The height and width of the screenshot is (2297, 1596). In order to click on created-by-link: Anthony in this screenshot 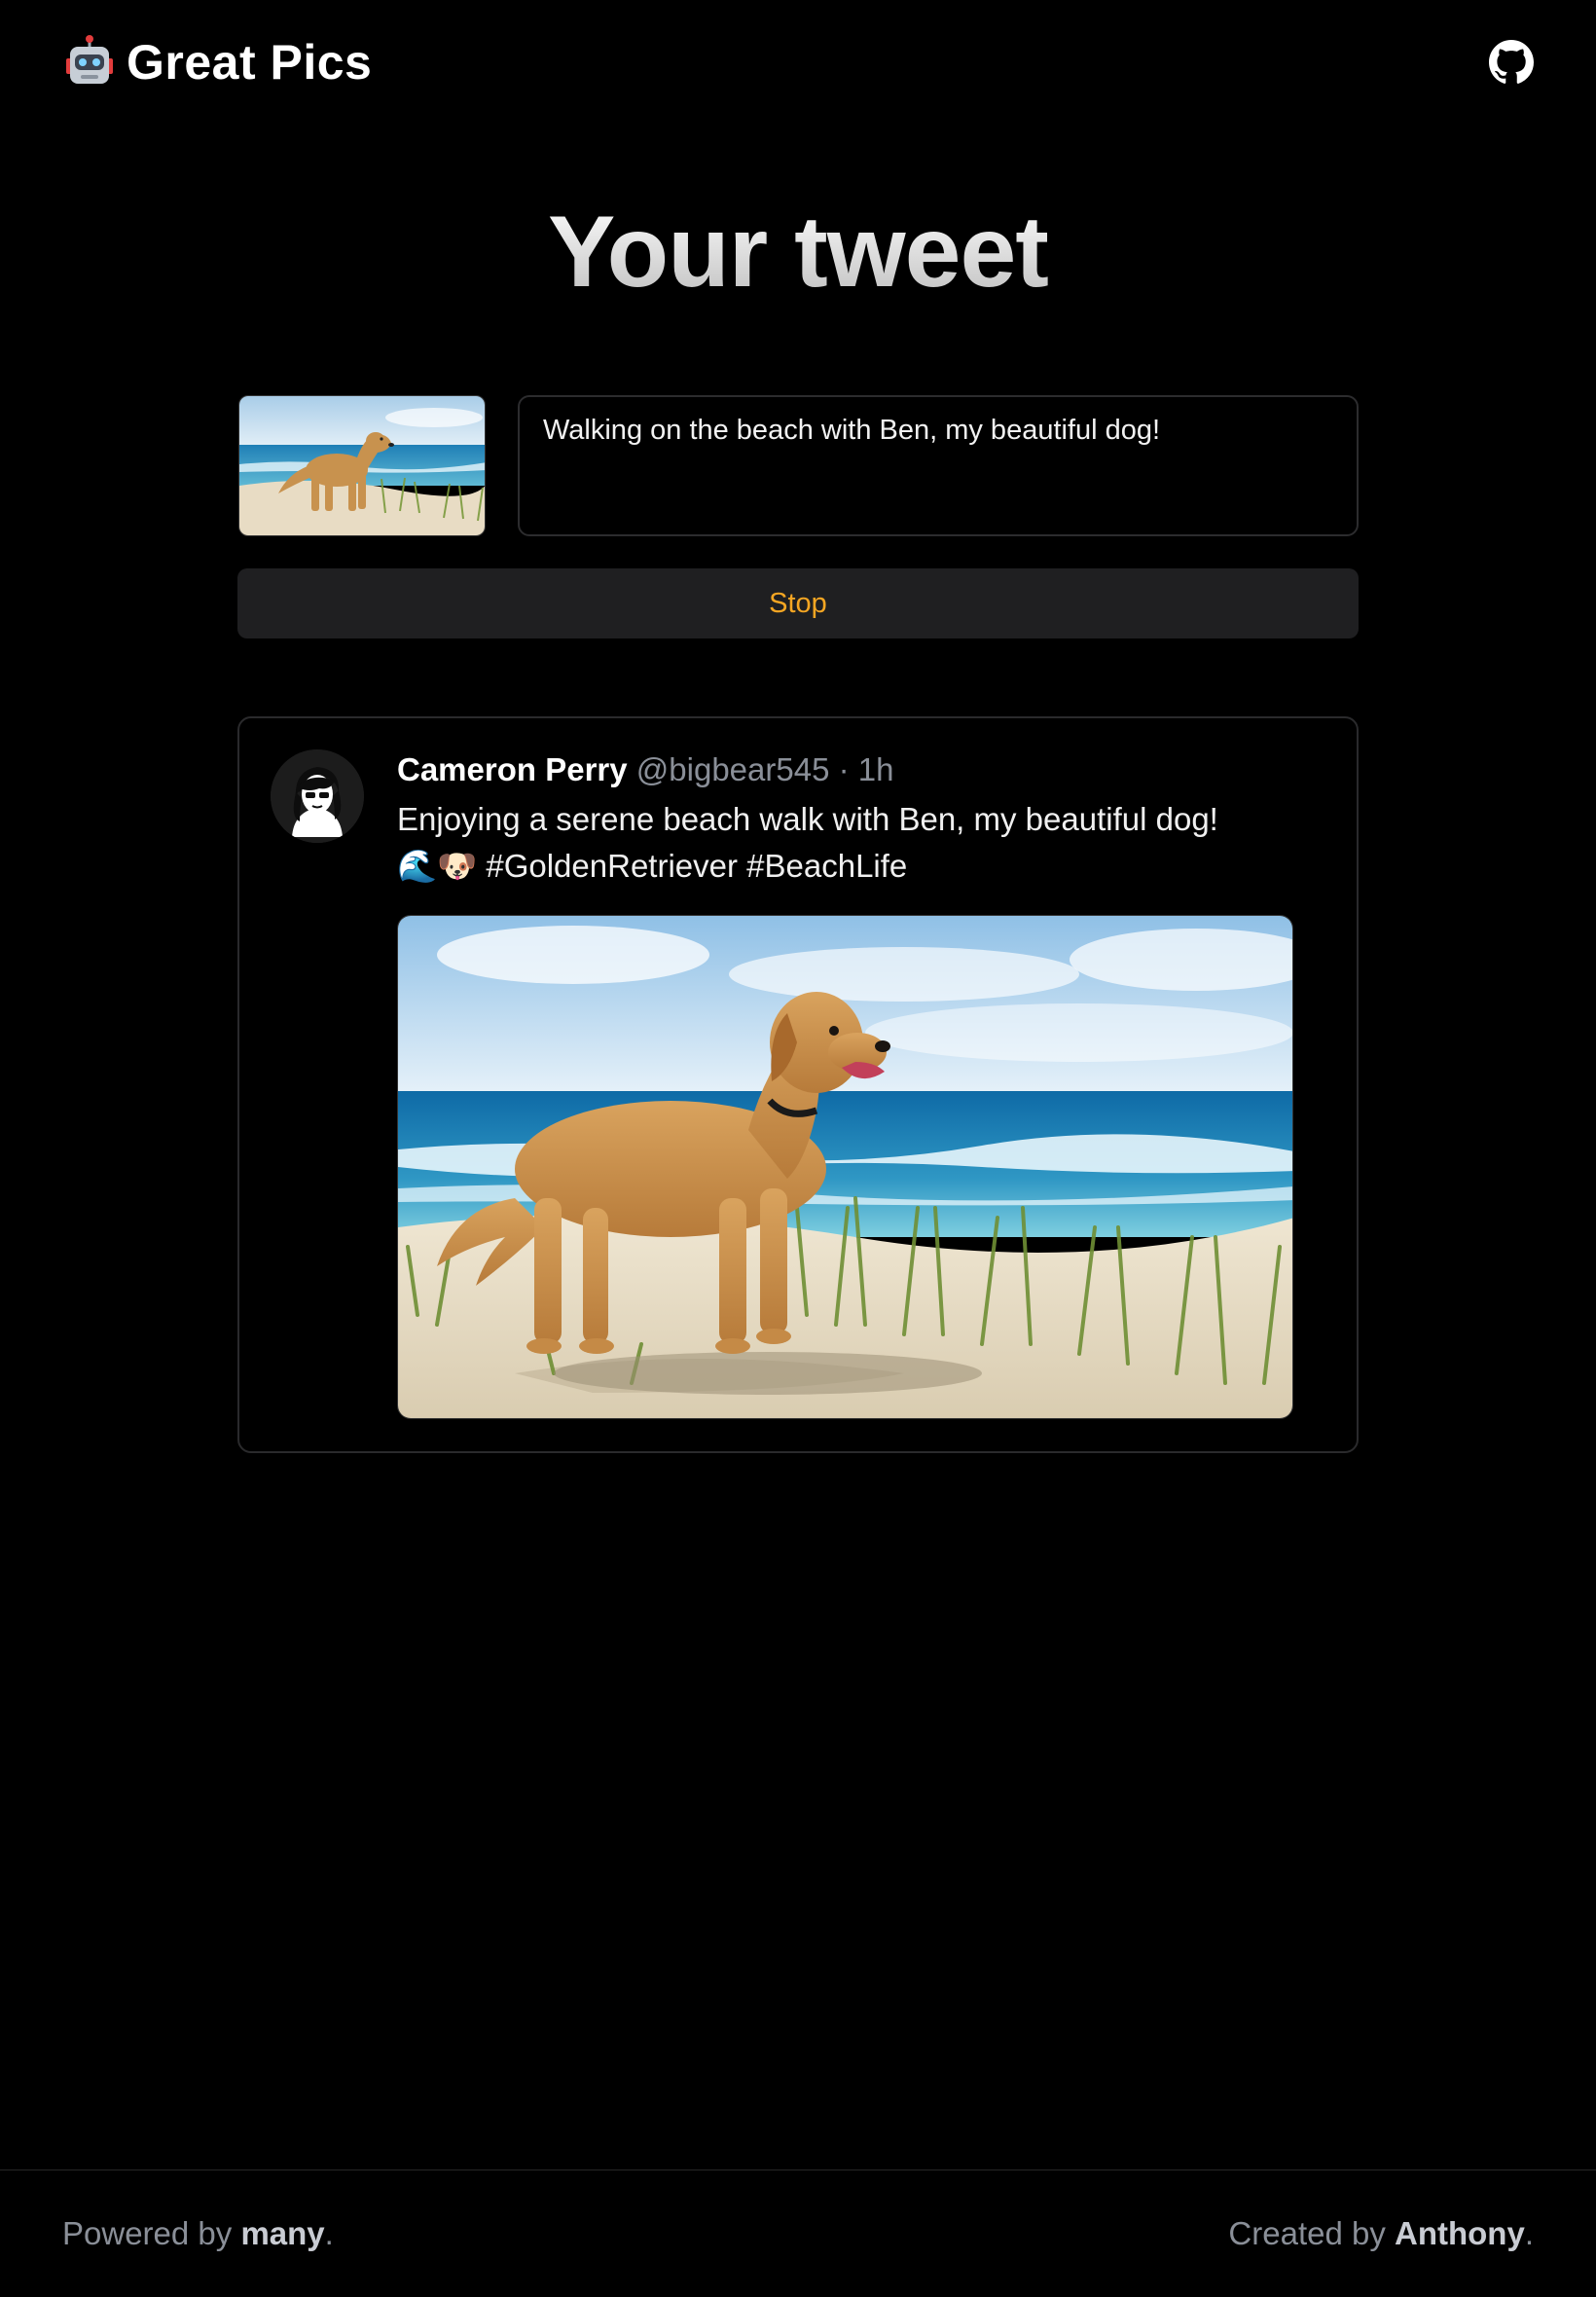, I will do `click(1460, 2233)`.